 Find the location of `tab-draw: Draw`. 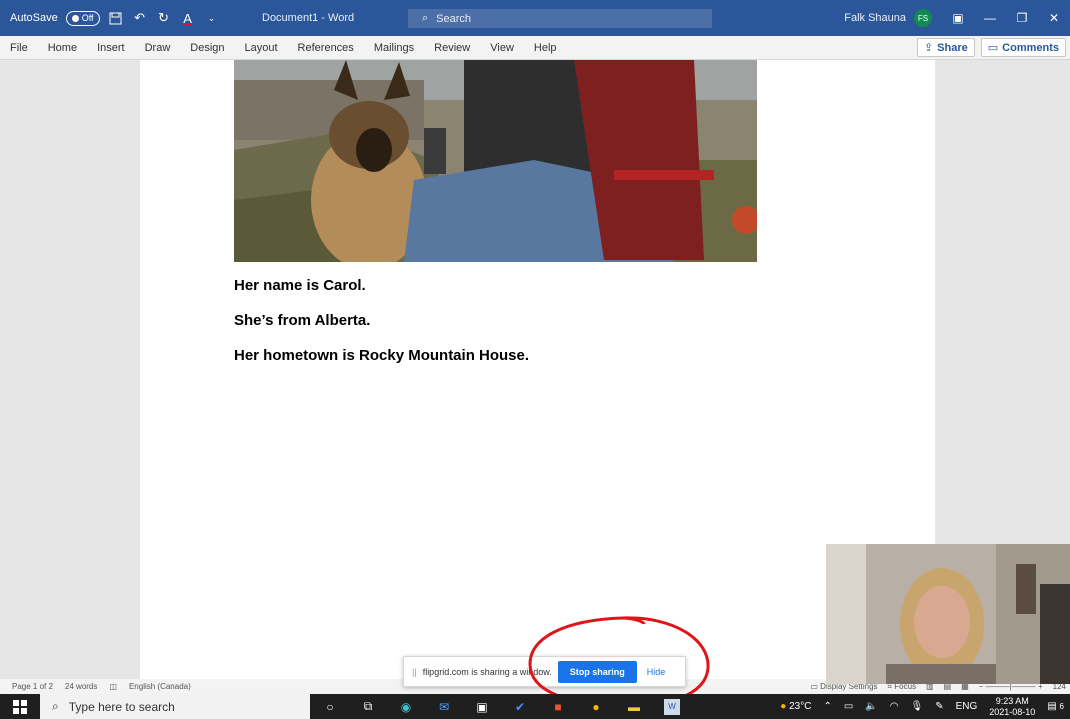

tab-draw: Draw is located at coordinates (158, 48).